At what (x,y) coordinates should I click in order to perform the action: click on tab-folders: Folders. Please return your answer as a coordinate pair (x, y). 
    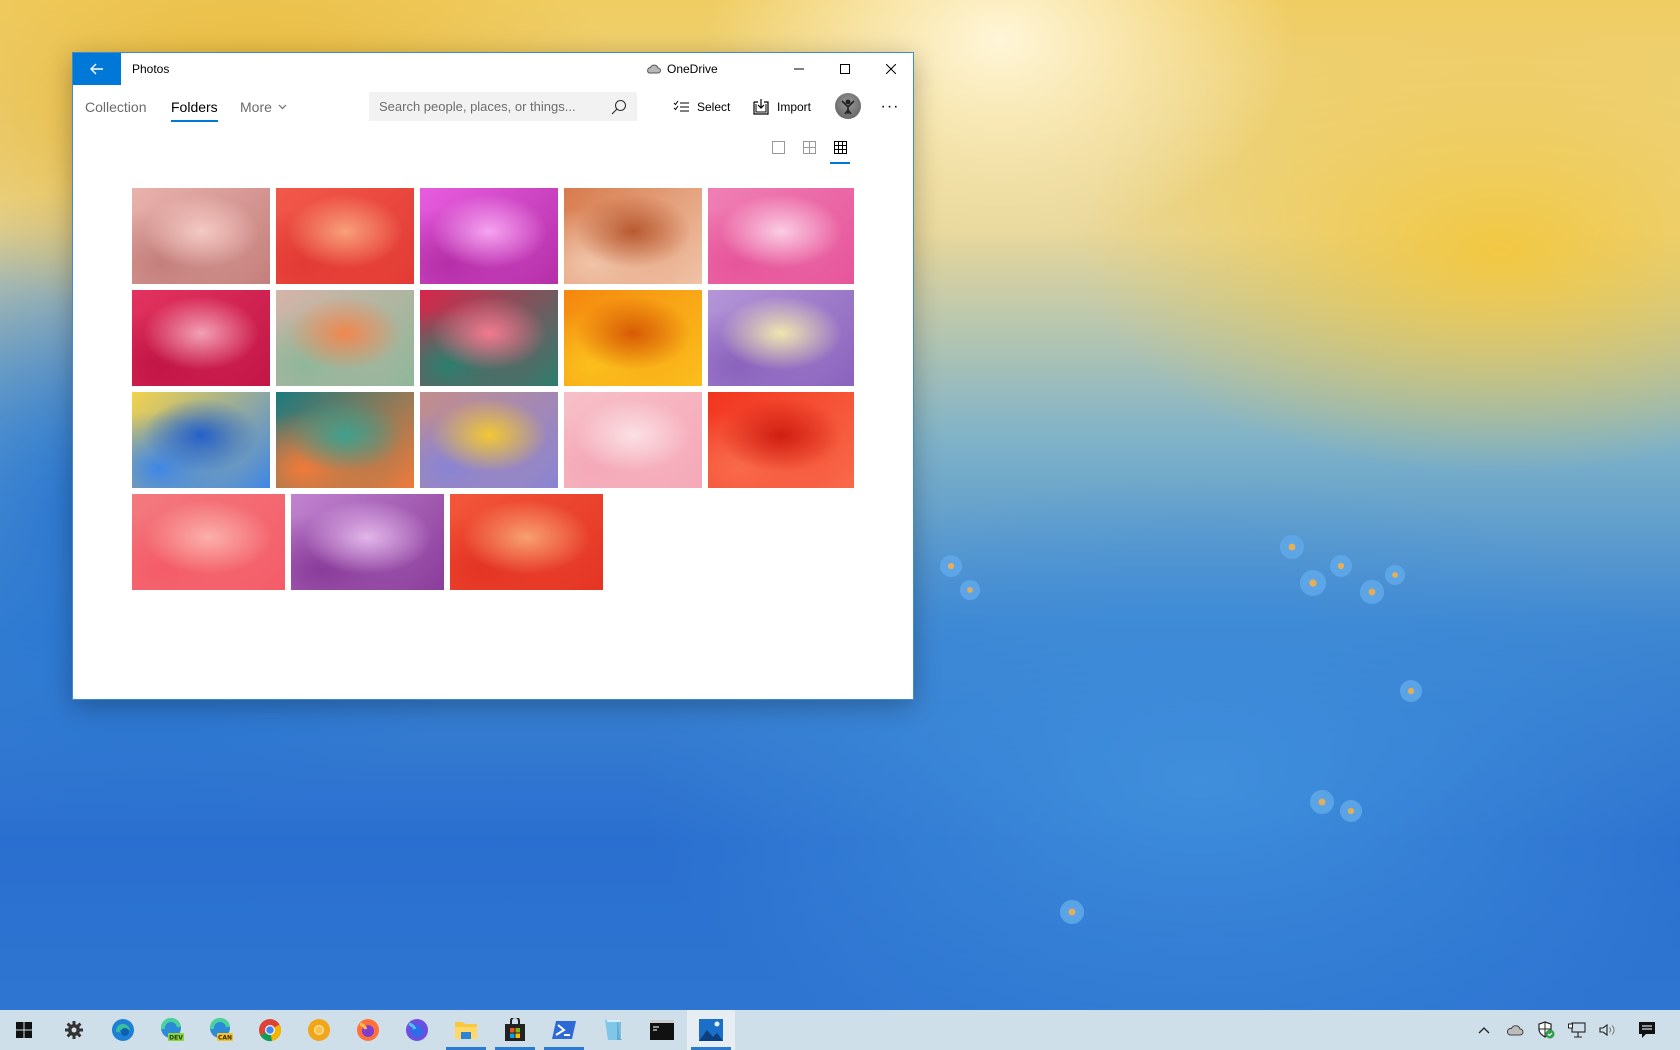
    Looking at the image, I should click on (194, 110).